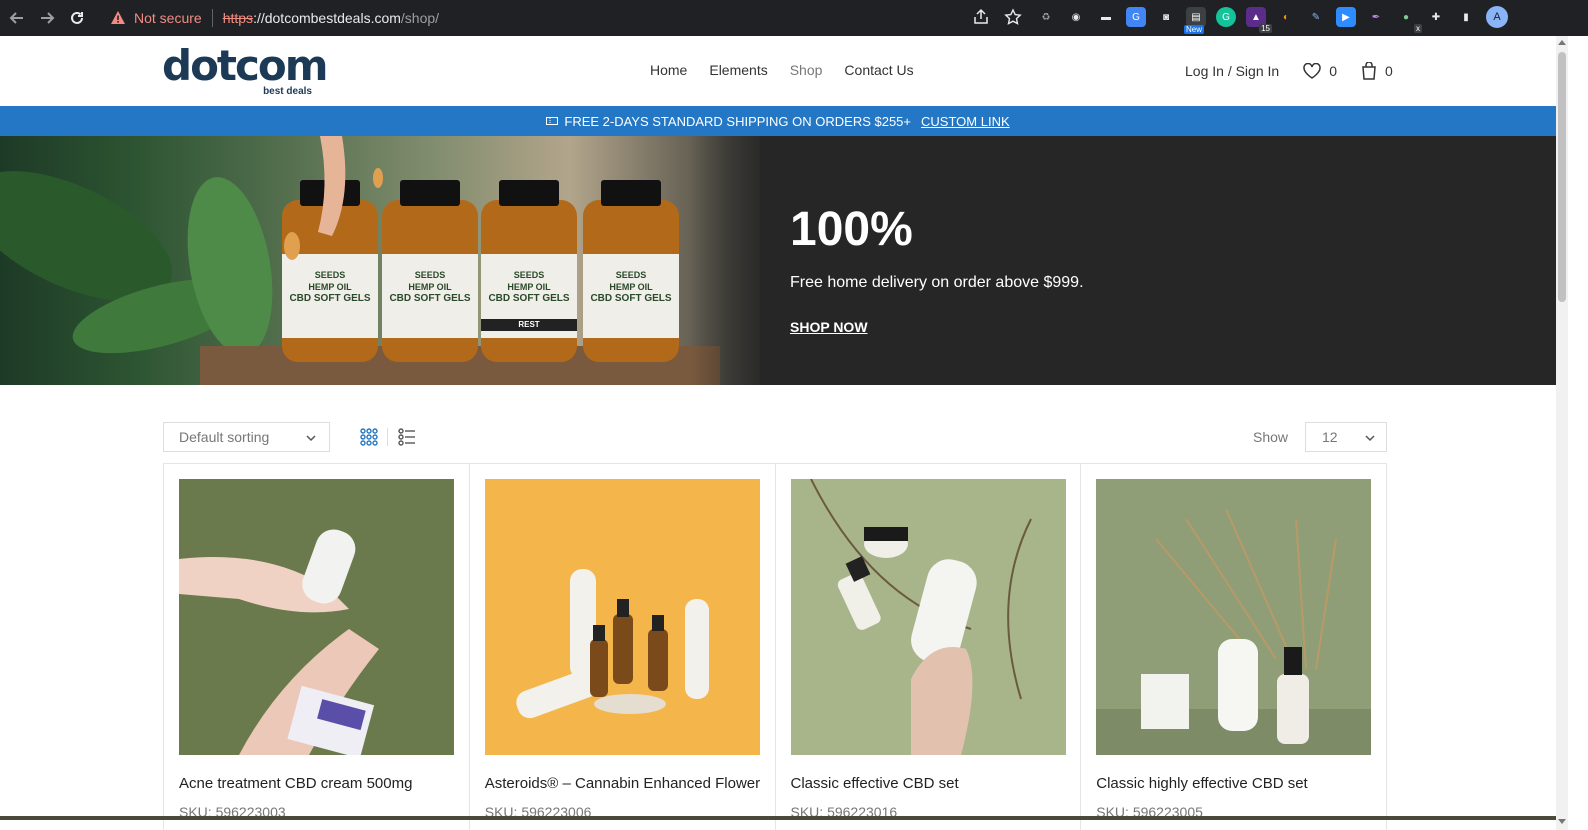  Describe the element at coordinates (407, 437) in the screenshot. I see `list-view-icon` at that location.